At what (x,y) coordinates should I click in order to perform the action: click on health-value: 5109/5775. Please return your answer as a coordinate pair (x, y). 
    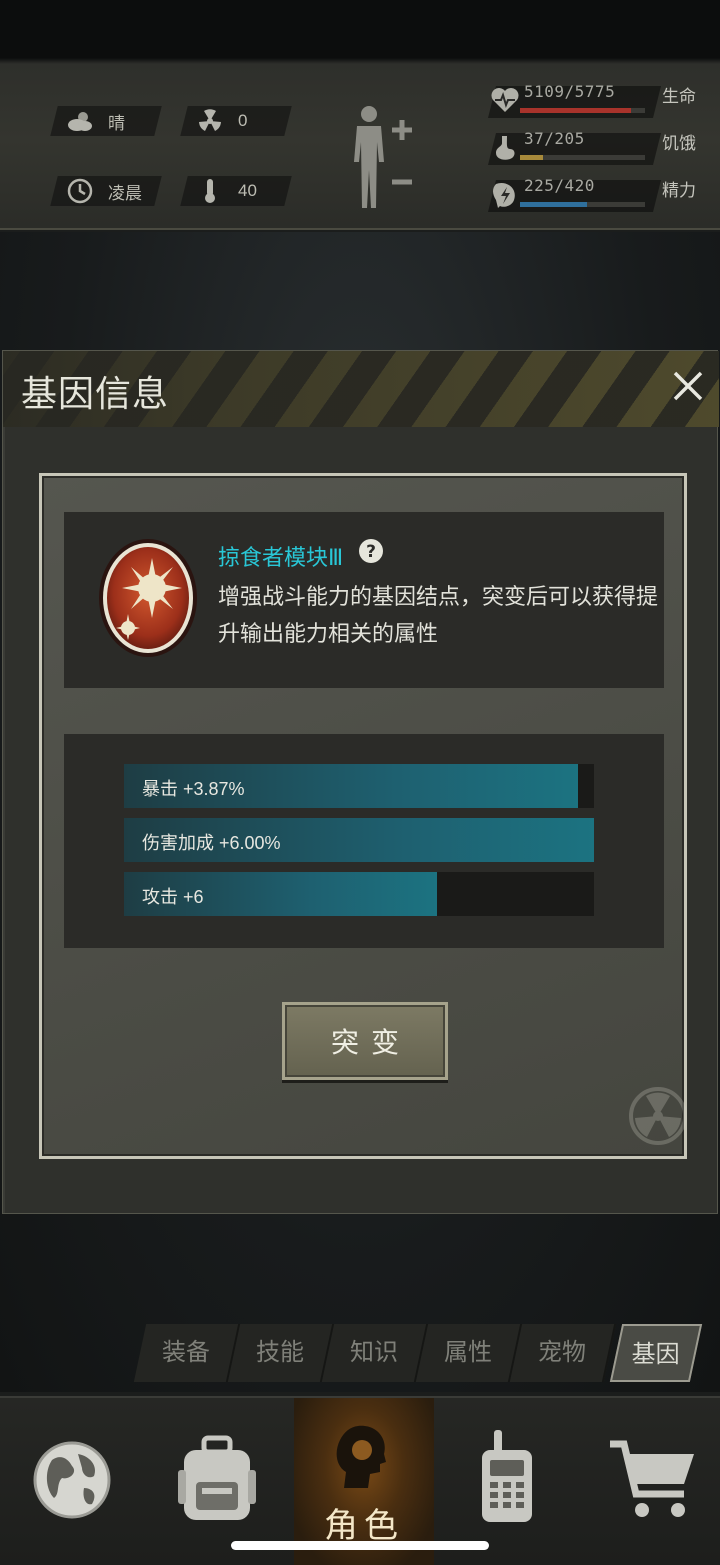
    Looking at the image, I should click on (570, 91).